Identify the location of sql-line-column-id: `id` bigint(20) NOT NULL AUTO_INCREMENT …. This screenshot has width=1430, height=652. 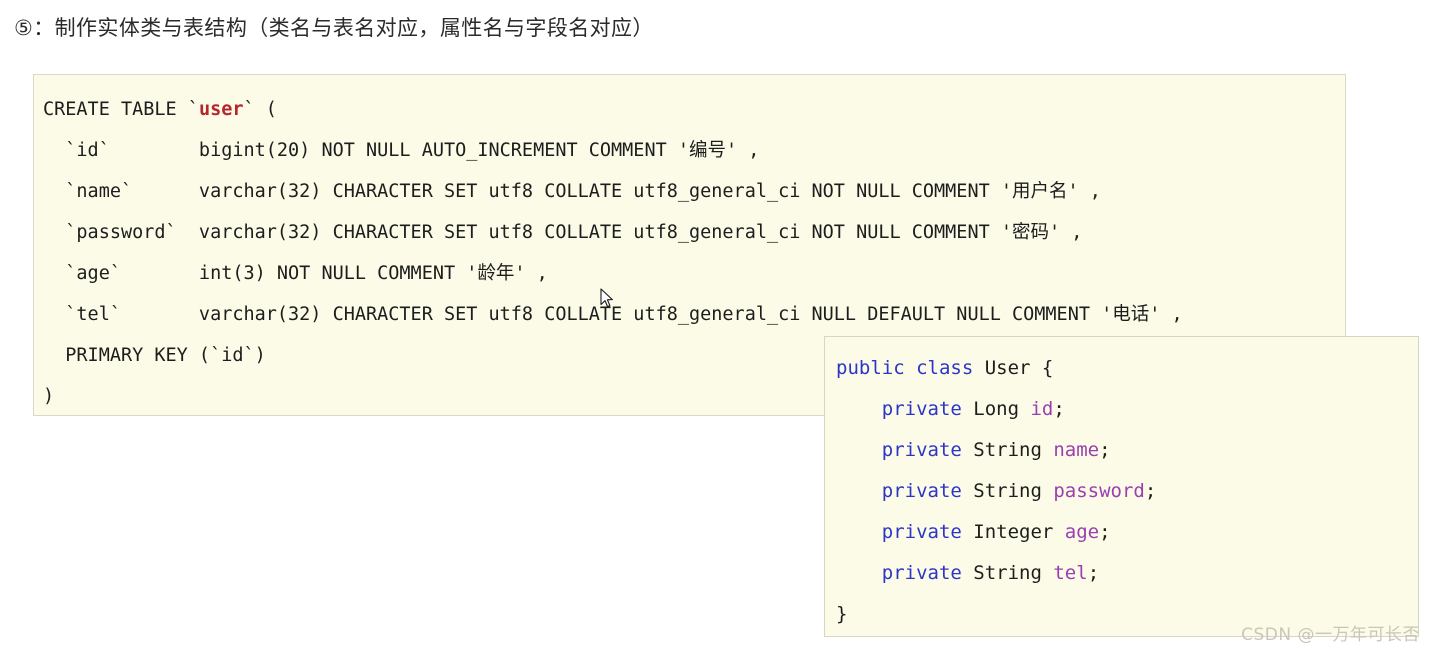
(401, 150).